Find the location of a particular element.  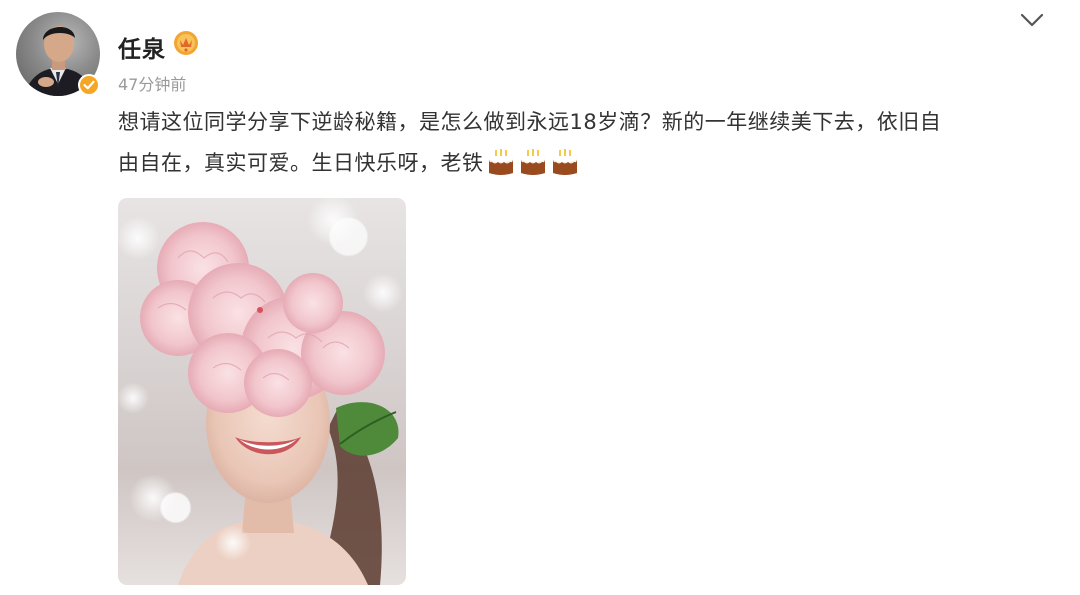

fan-badge-icon is located at coordinates (186, 43).